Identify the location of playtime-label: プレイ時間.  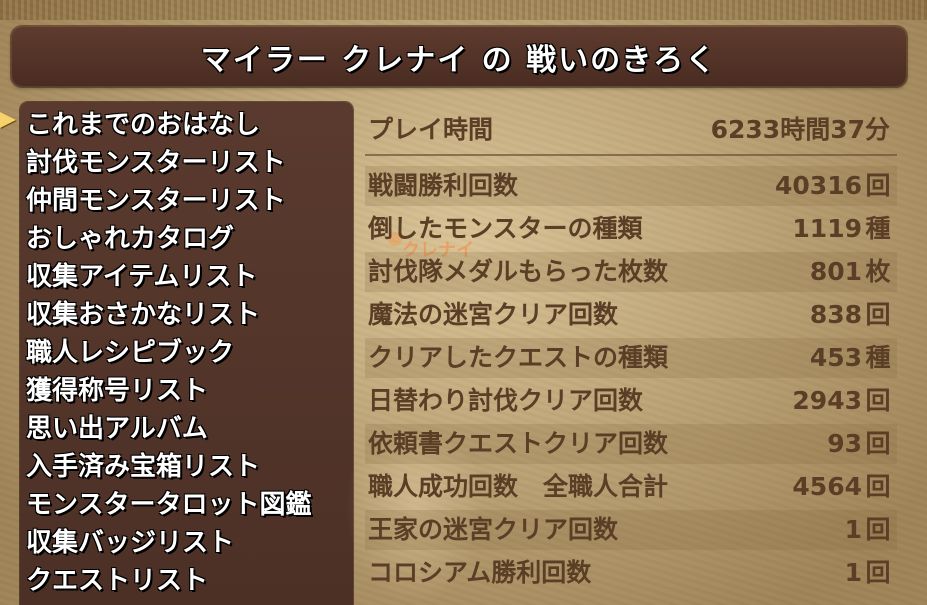
(431, 129).